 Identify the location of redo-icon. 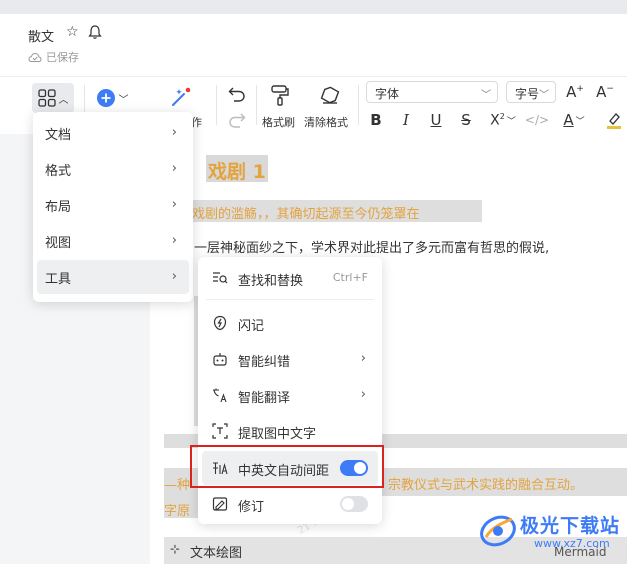
(237, 120).